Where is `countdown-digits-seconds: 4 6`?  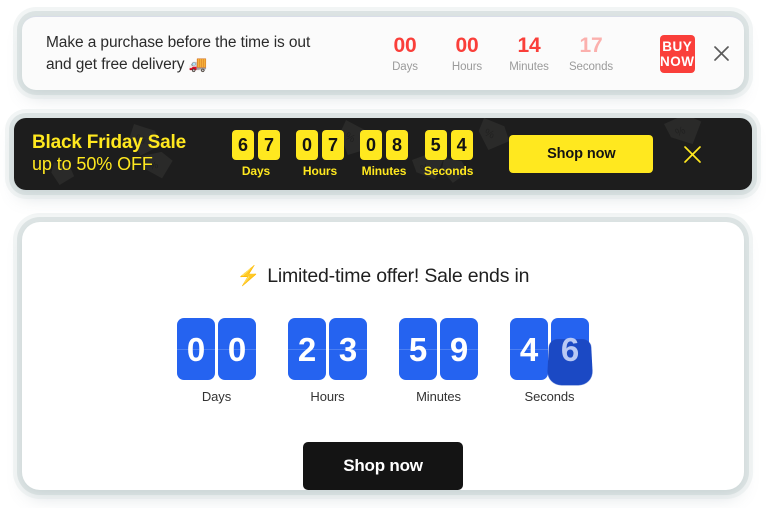
countdown-digits-seconds: 4 6 is located at coordinates (552, 352).